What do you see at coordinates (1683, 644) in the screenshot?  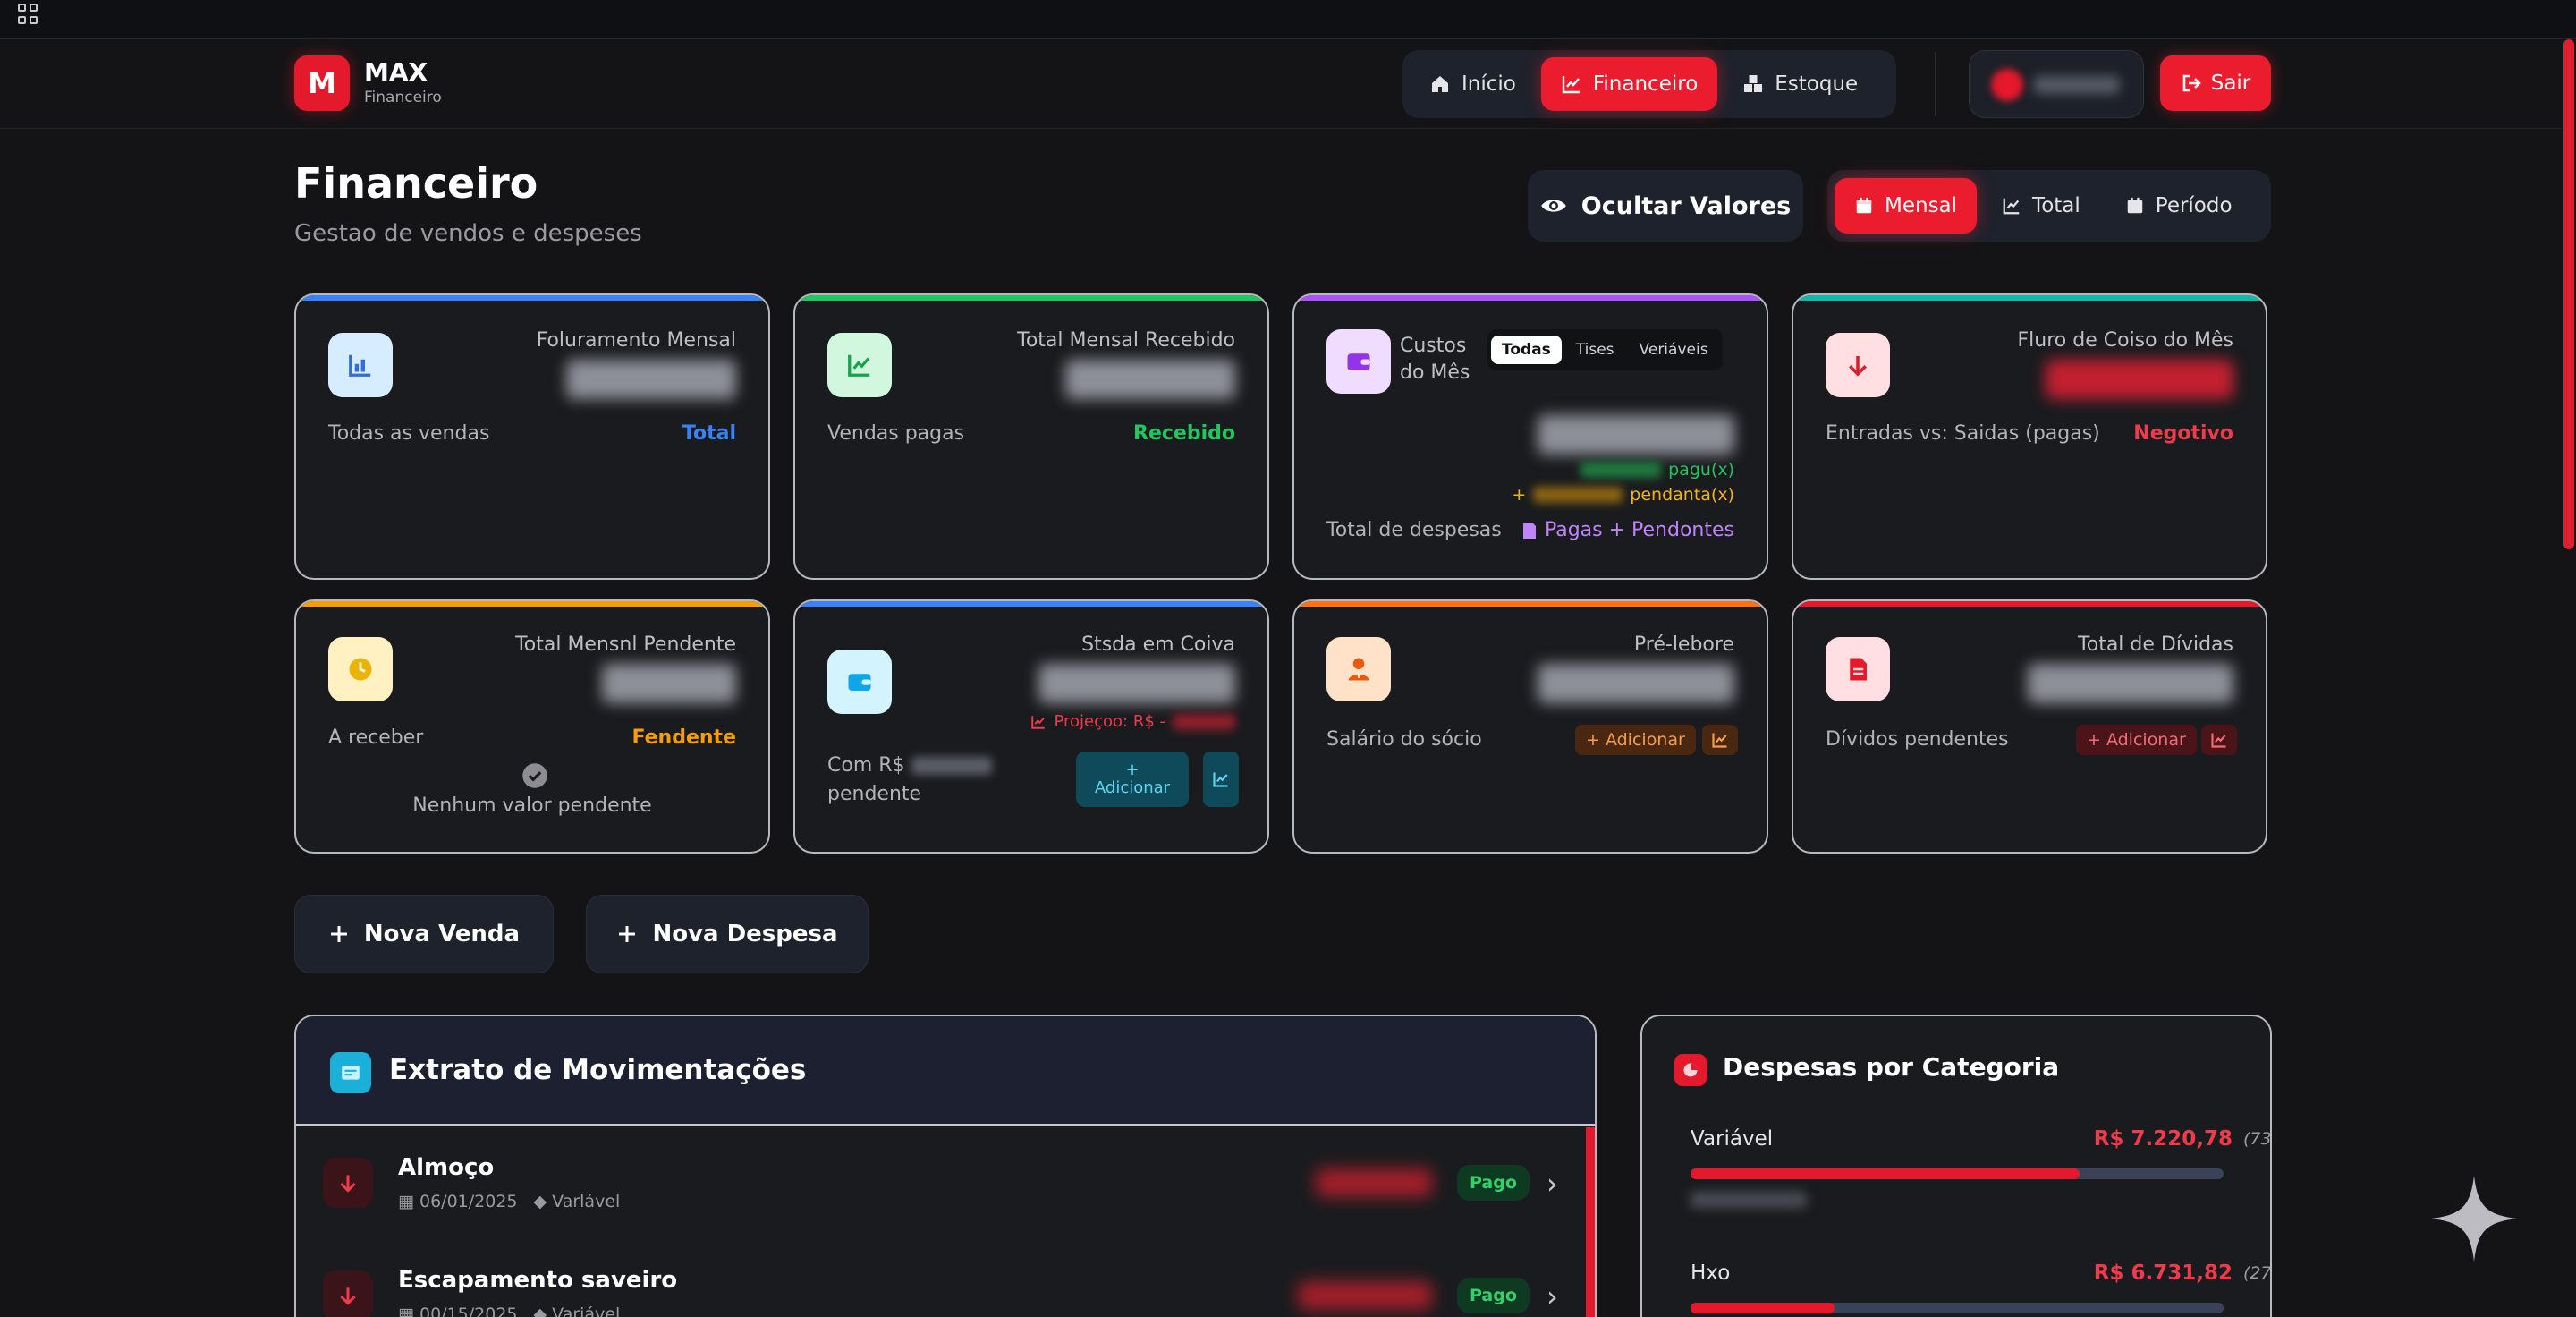 I see `prolabore-label: Pré-lebore` at bounding box center [1683, 644].